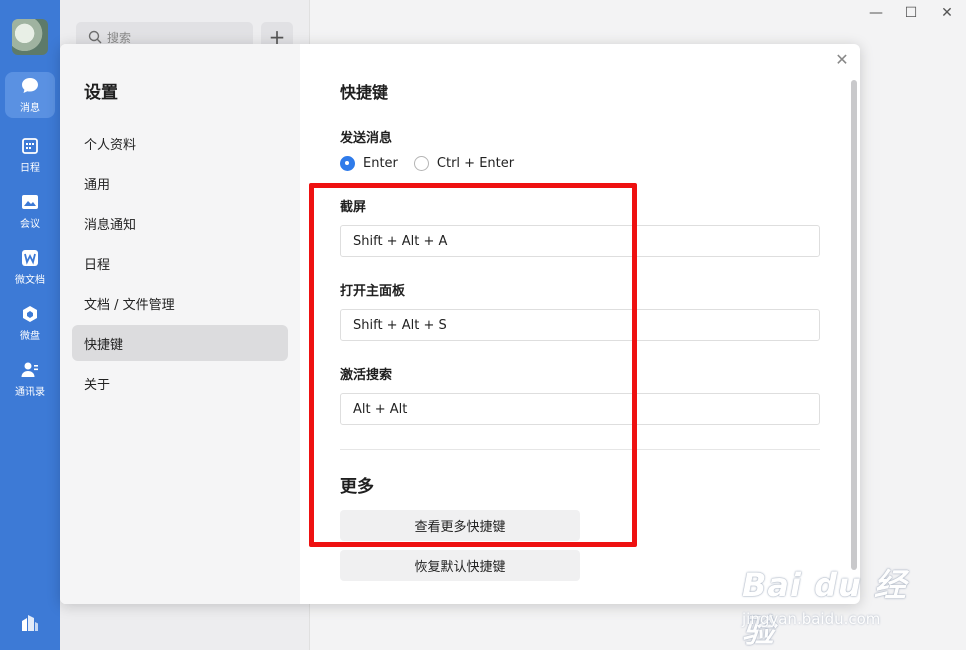 The width and height of the screenshot is (966, 650). What do you see at coordinates (95, 37) in the screenshot?
I see `search-icon` at bounding box center [95, 37].